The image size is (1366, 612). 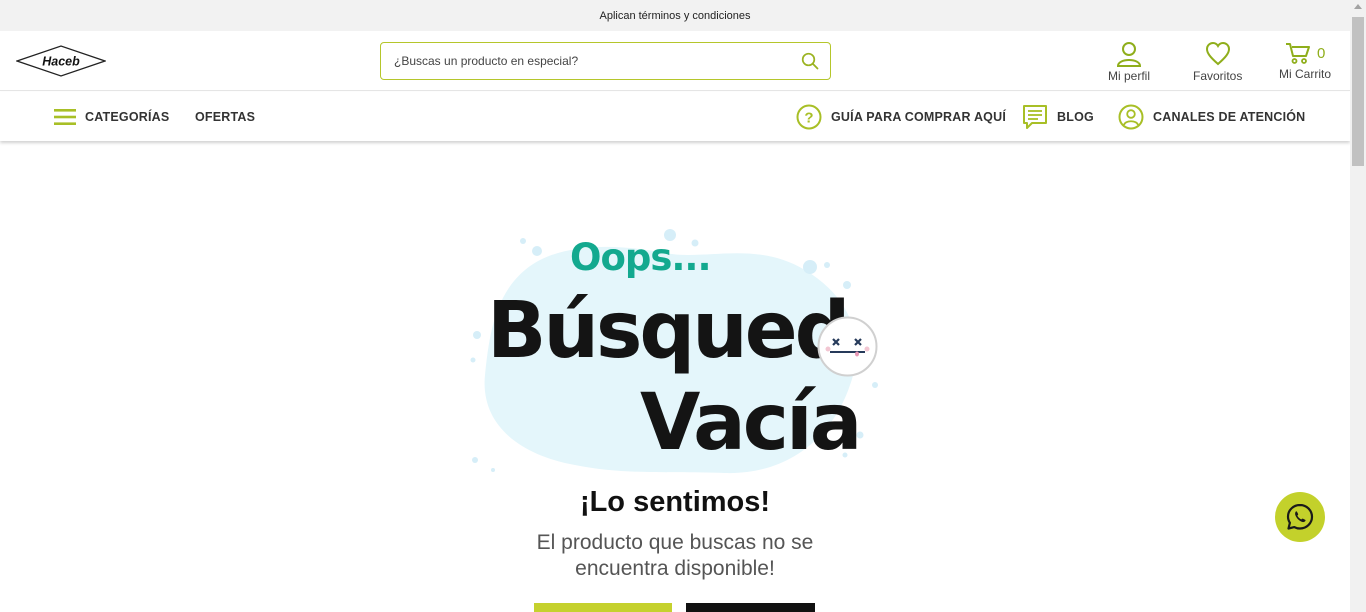 What do you see at coordinates (1218, 76) in the screenshot?
I see `favorites-label: Favoritos` at bounding box center [1218, 76].